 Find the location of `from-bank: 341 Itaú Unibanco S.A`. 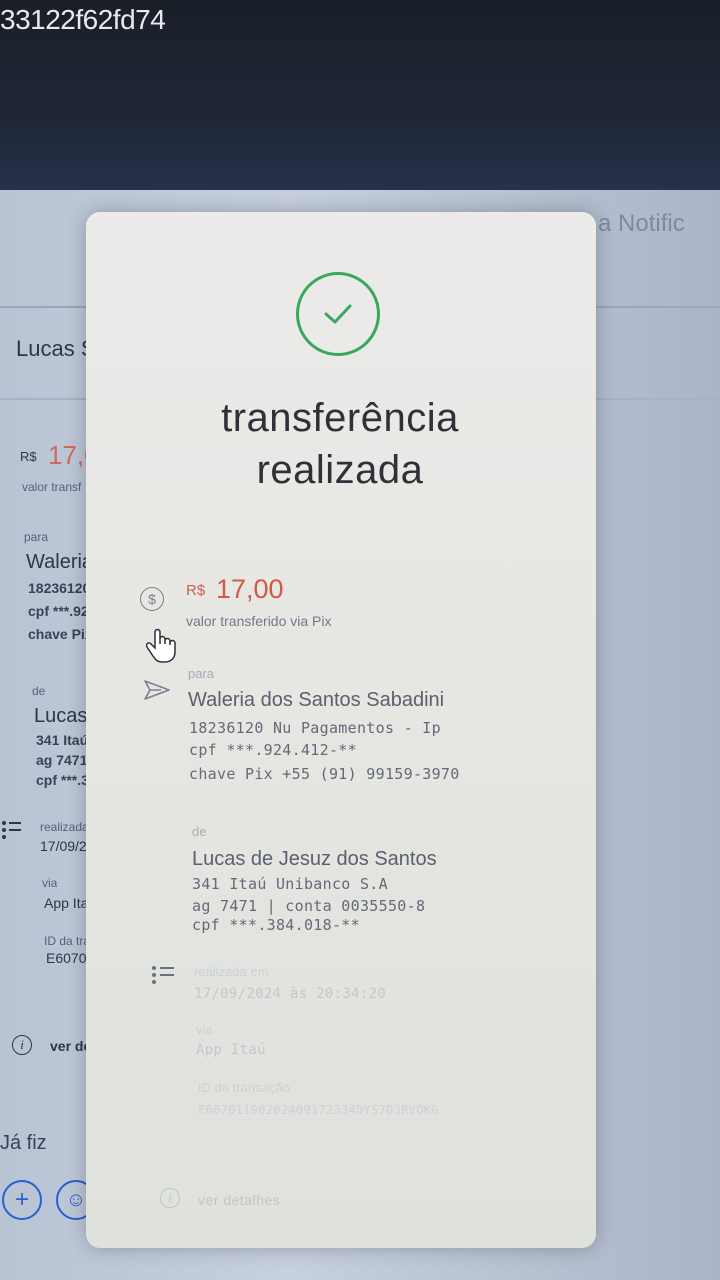

from-bank: 341 Itaú Unibanco S.A is located at coordinates (290, 884).